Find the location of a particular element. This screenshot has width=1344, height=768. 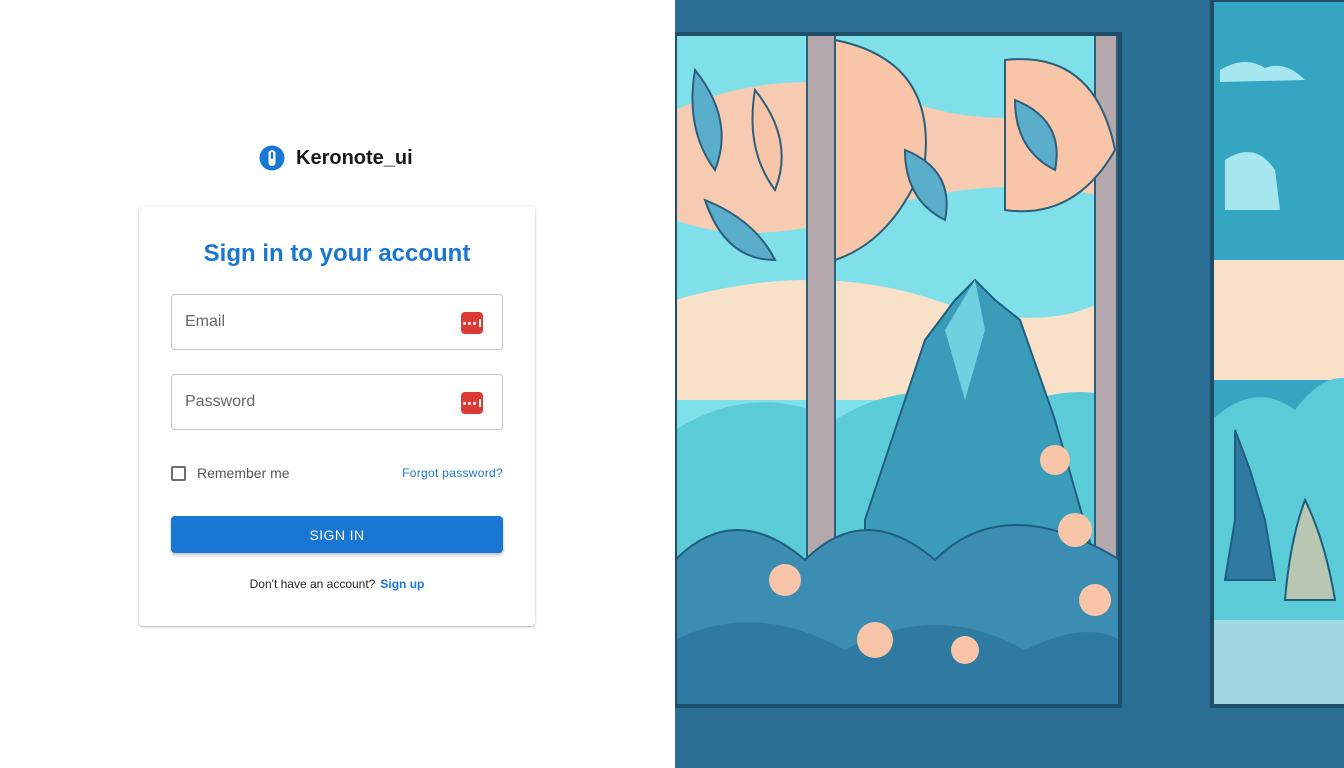

remember-me-checkbox is located at coordinates (178, 473).